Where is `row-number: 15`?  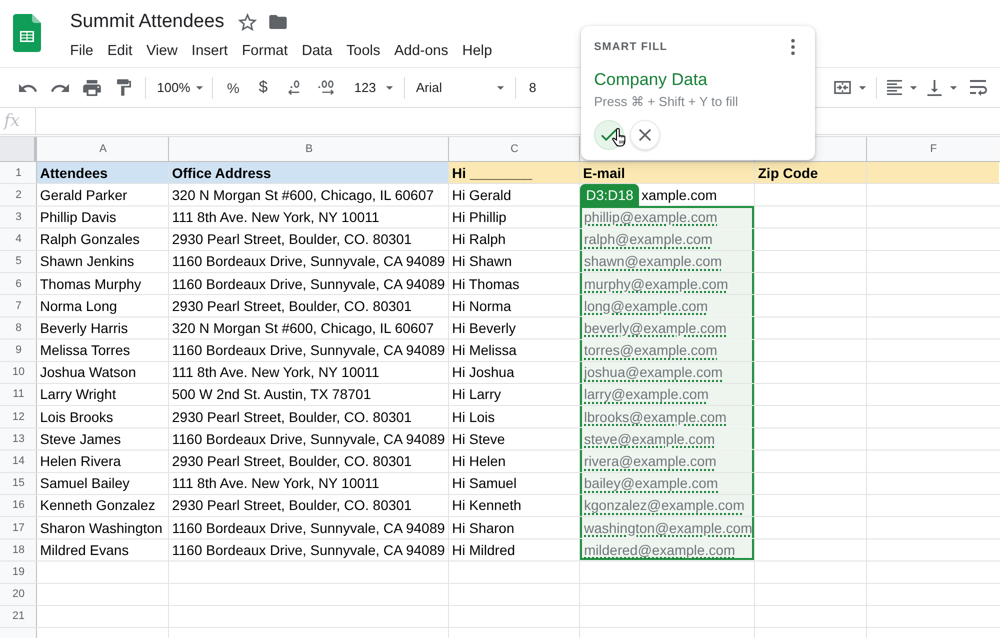 row-number: 15 is located at coordinates (18, 484).